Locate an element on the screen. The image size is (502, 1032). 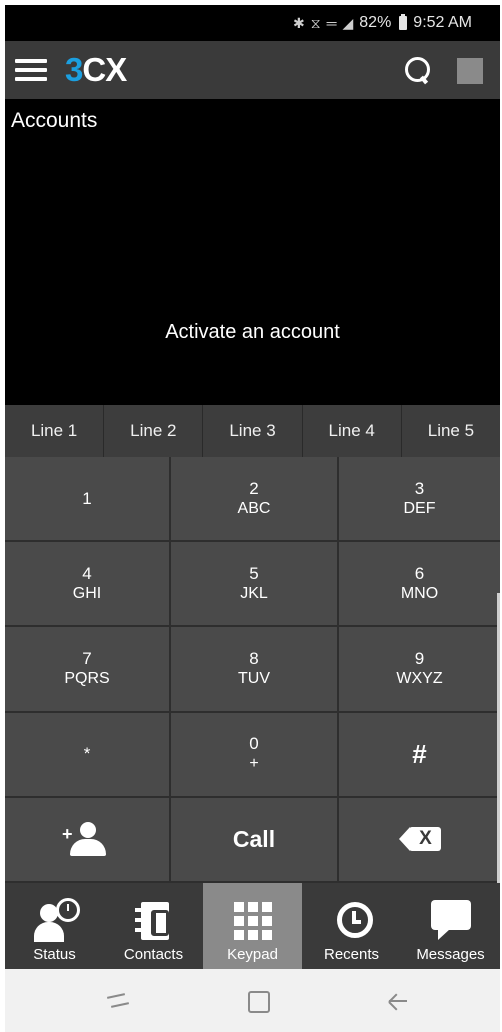
key-letters: + is located at coordinates (254, 764).